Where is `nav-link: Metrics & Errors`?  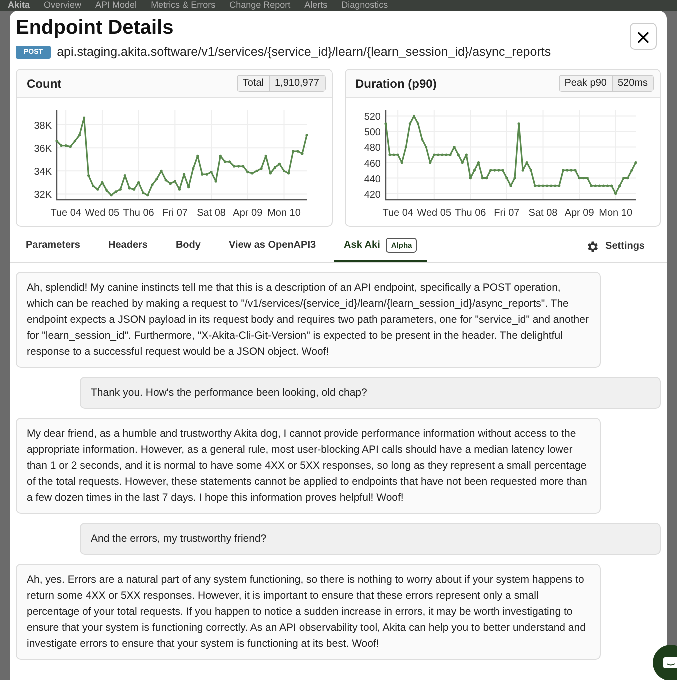
nav-link: Metrics & Errors is located at coordinates (183, 5).